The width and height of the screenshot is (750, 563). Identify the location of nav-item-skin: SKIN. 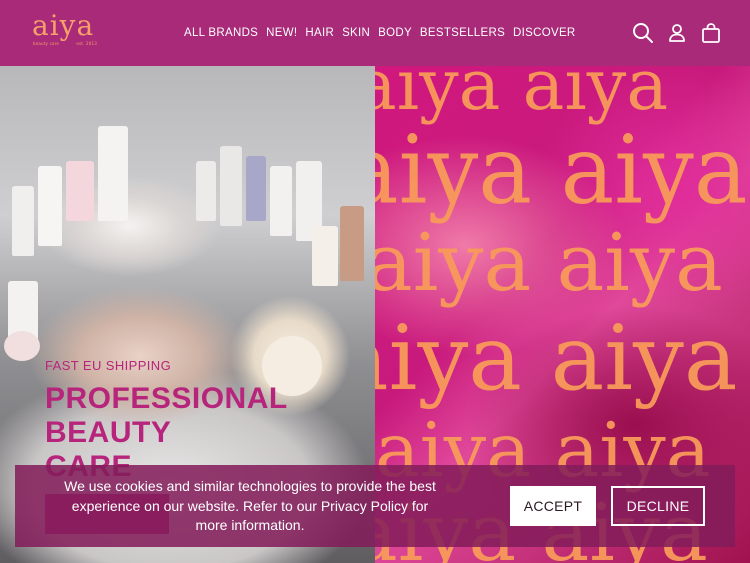
(356, 33).